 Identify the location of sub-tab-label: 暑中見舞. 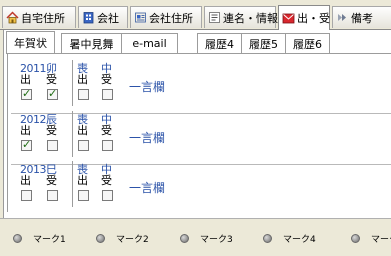
(91, 44).